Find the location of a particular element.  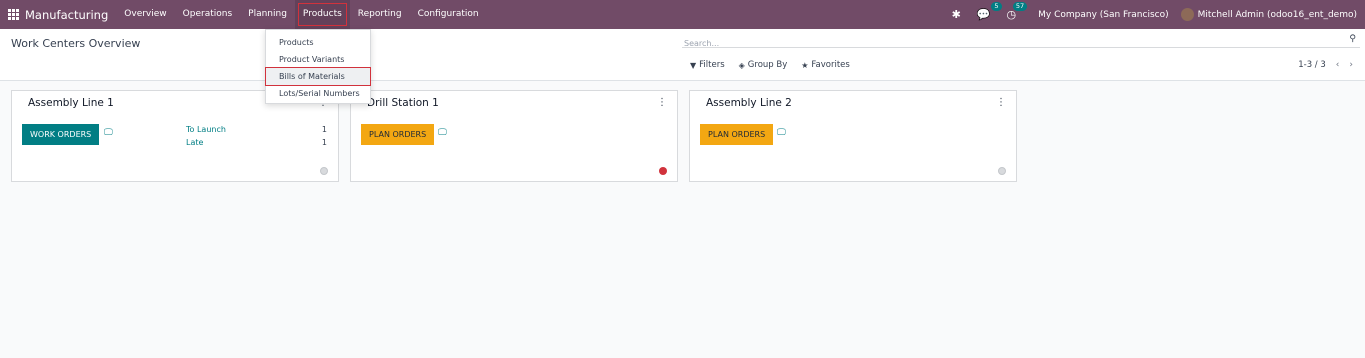

card-title: Assembly Line 1 is located at coordinates (71, 103).